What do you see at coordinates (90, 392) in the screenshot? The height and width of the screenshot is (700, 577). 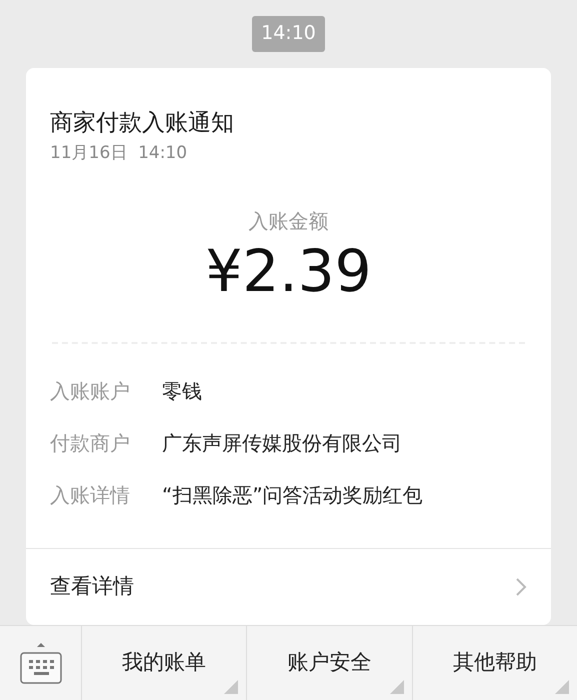 I see `field-label: 入账账户` at bounding box center [90, 392].